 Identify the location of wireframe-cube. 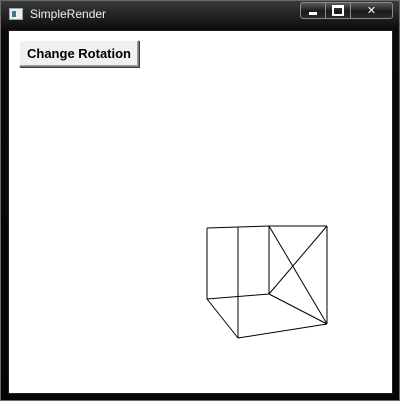
(267, 282).